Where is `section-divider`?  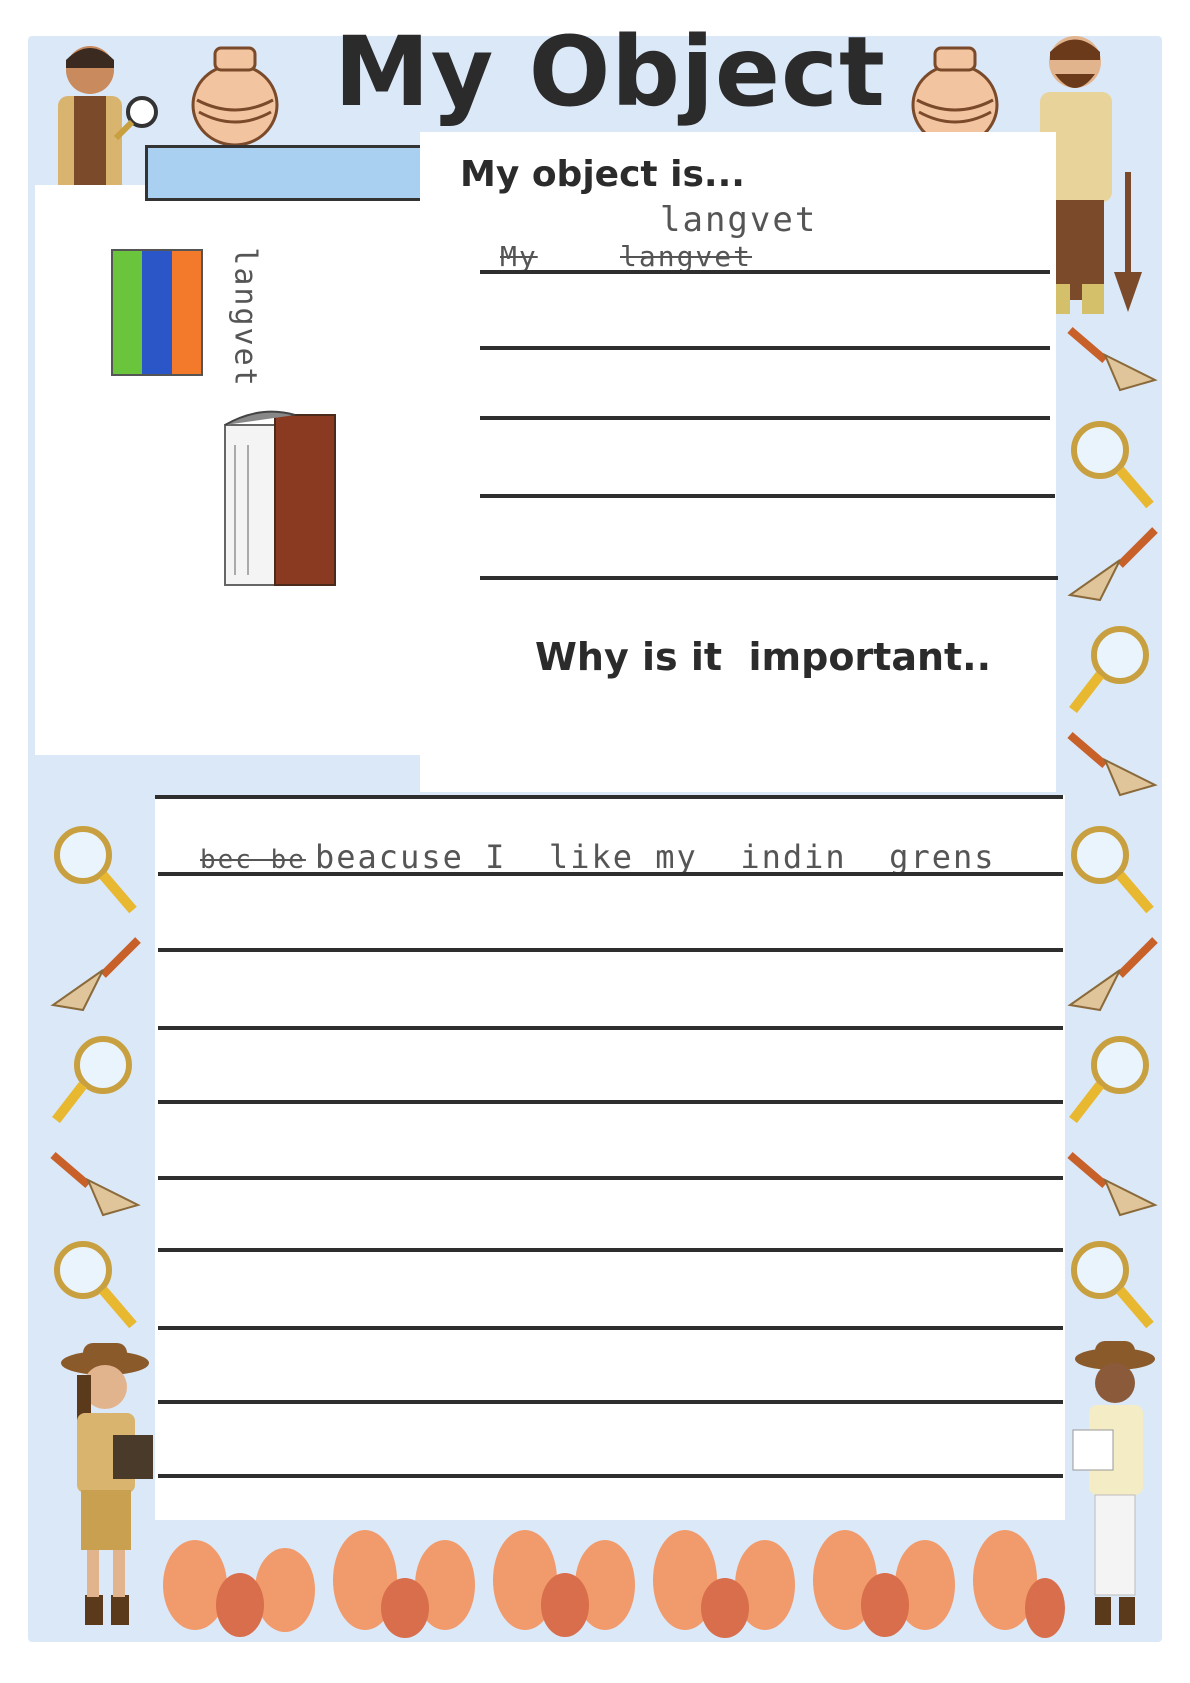
section-divider is located at coordinates (609, 797).